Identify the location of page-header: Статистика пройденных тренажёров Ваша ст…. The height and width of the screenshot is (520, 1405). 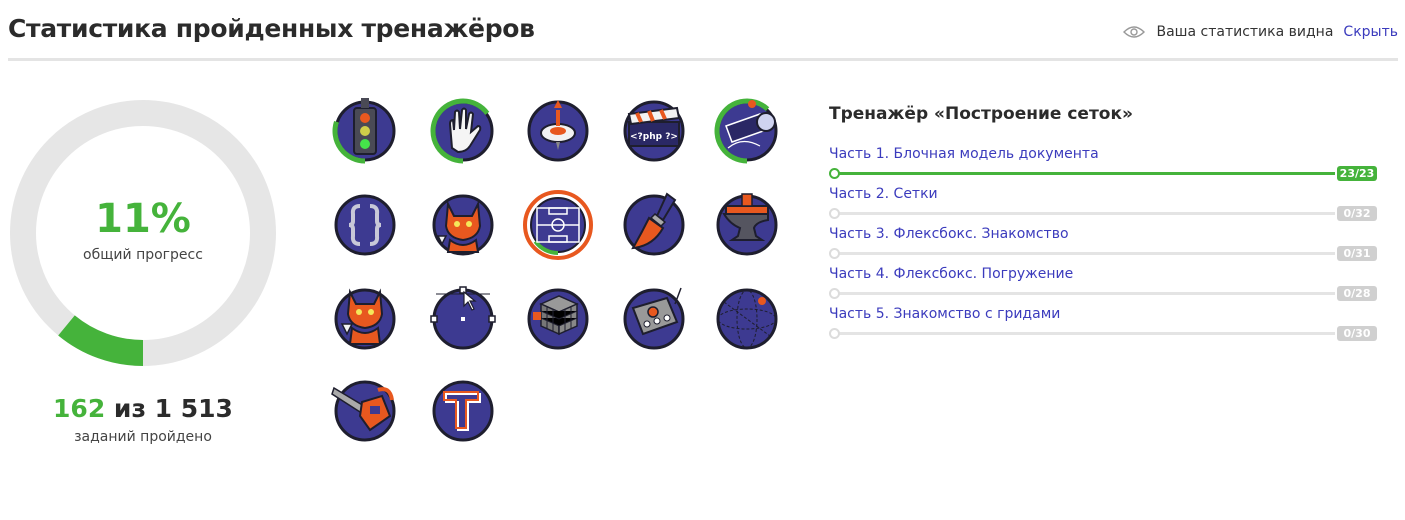
(703, 30).